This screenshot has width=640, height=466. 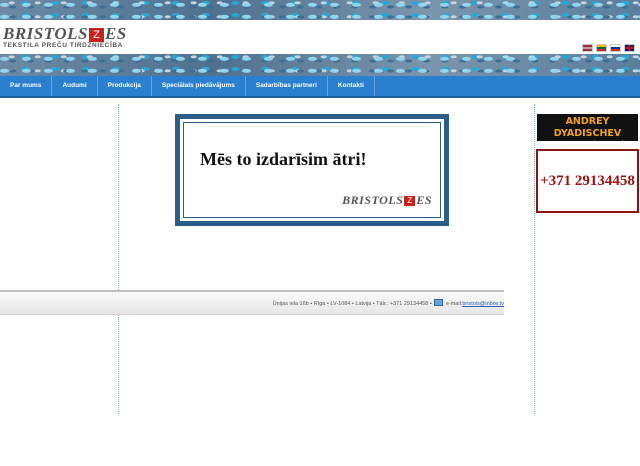 I want to click on photographer-ad-name: ANDREY DYADISCHEV, so click(x=587, y=127).